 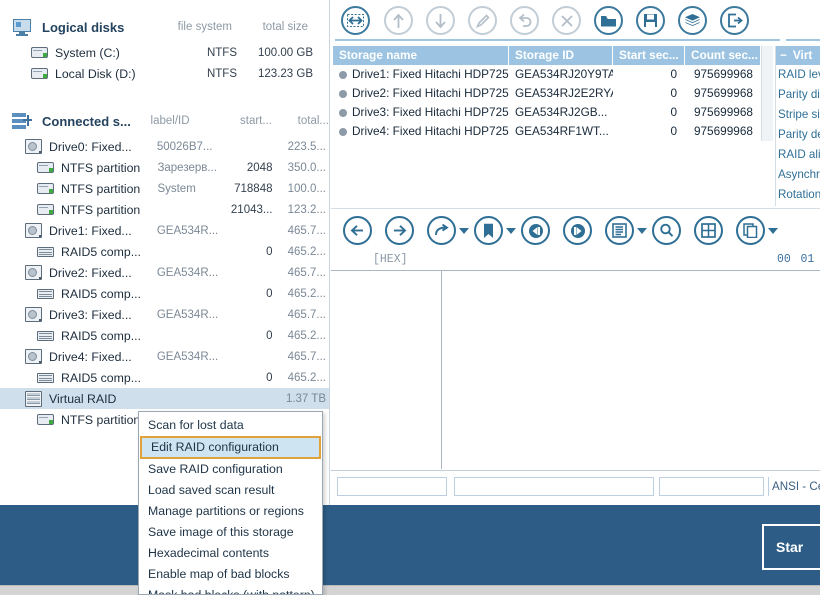 What do you see at coordinates (608, 20) in the screenshot?
I see `open-folder-button` at bounding box center [608, 20].